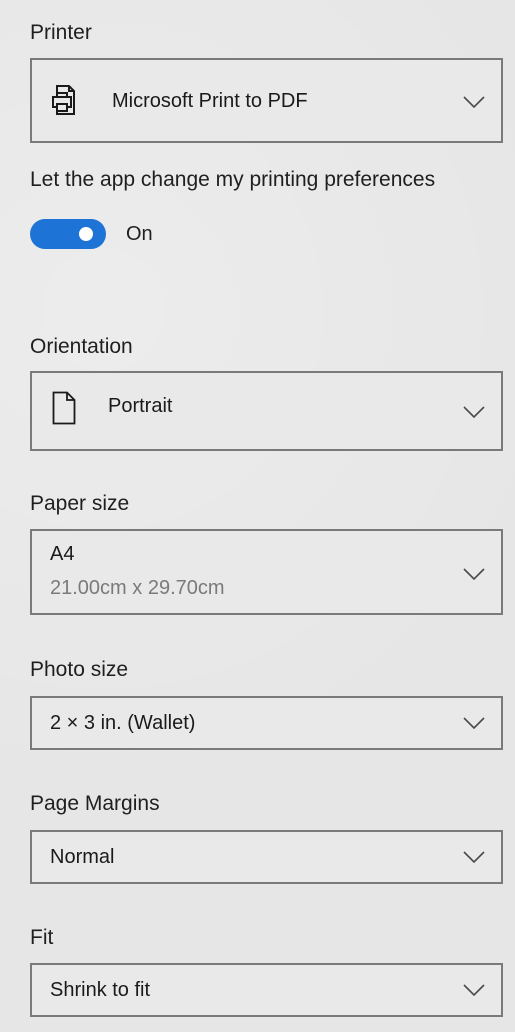  What do you see at coordinates (266, 990) in the screenshot?
I see `fit-dropdown: Shrink to fit` at bounding box center [266, 990].